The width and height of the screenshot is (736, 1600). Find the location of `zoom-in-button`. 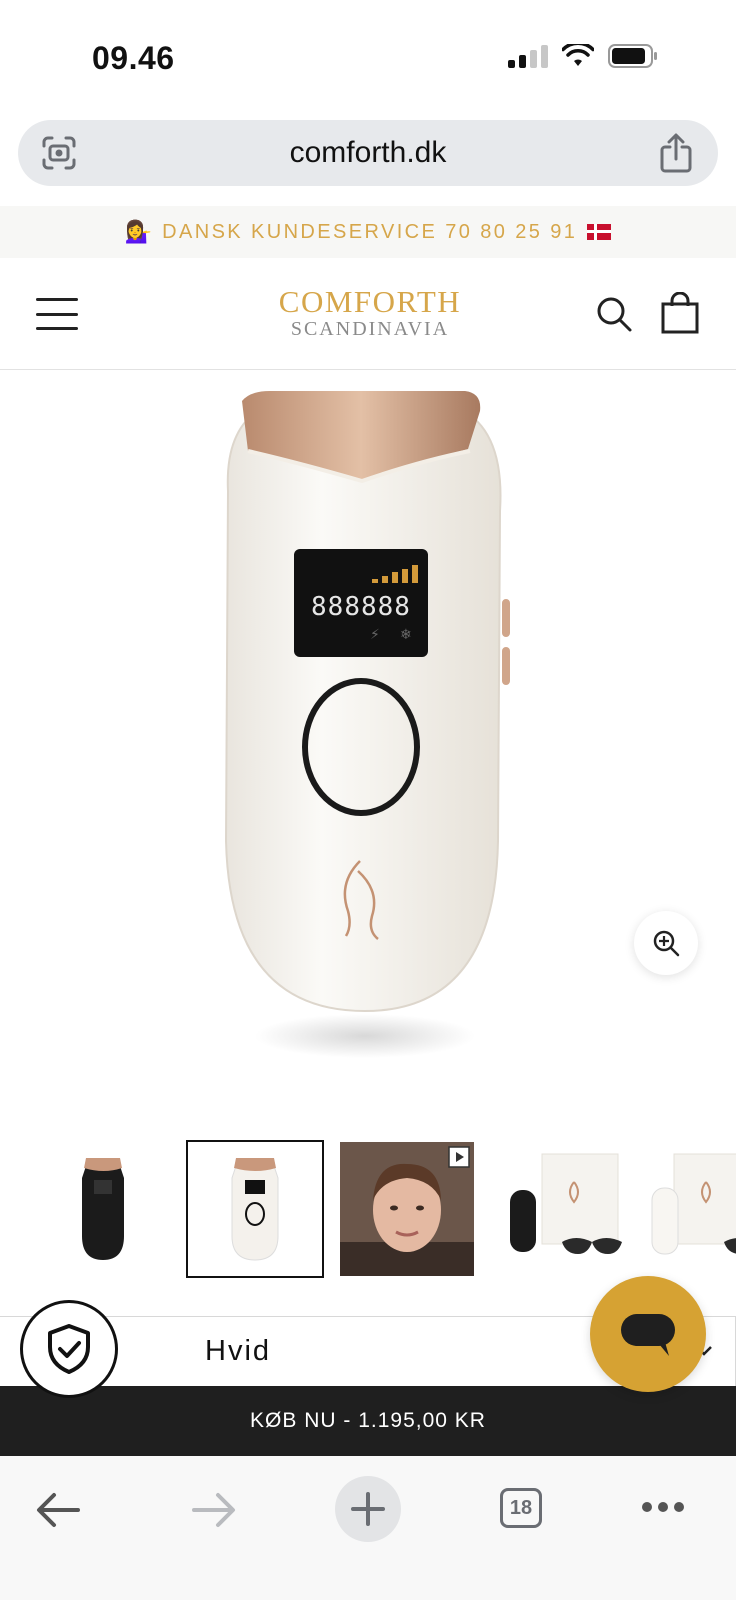

zoom-in-button is located at coordinates (666, 943).